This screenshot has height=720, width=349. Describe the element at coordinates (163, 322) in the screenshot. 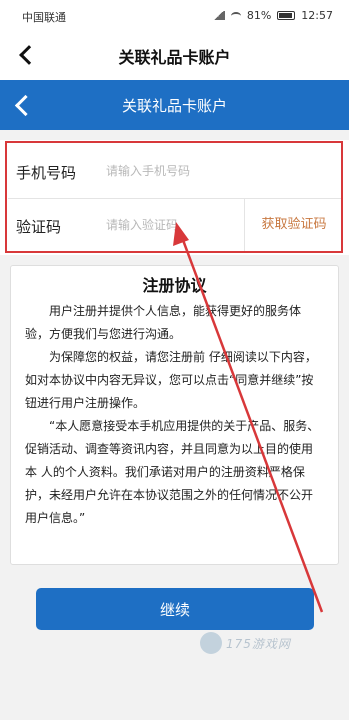

I see `agreement-paragraph: 用户注册并提供个人信息，能获得更好的服务体验，方便我们与您进行沟通。` at that location.